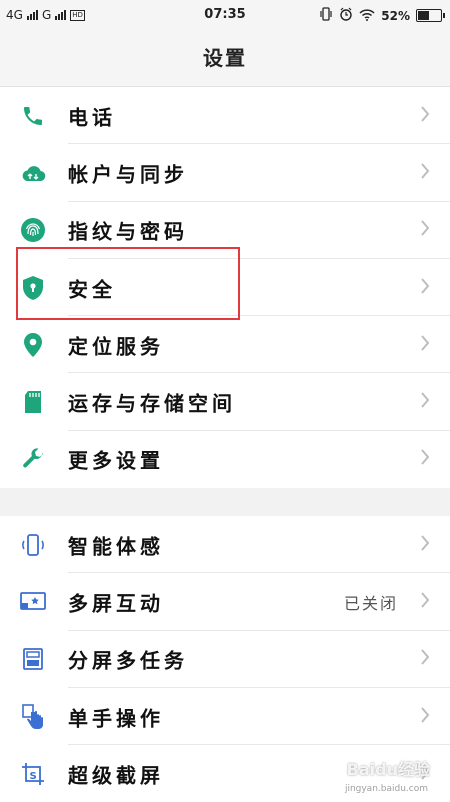 This screenshot has height=802, width=450. What do you see at coordinates (33, 459) in the screenshot?
I see `wrench-icon` at bounding box center [33, 459].